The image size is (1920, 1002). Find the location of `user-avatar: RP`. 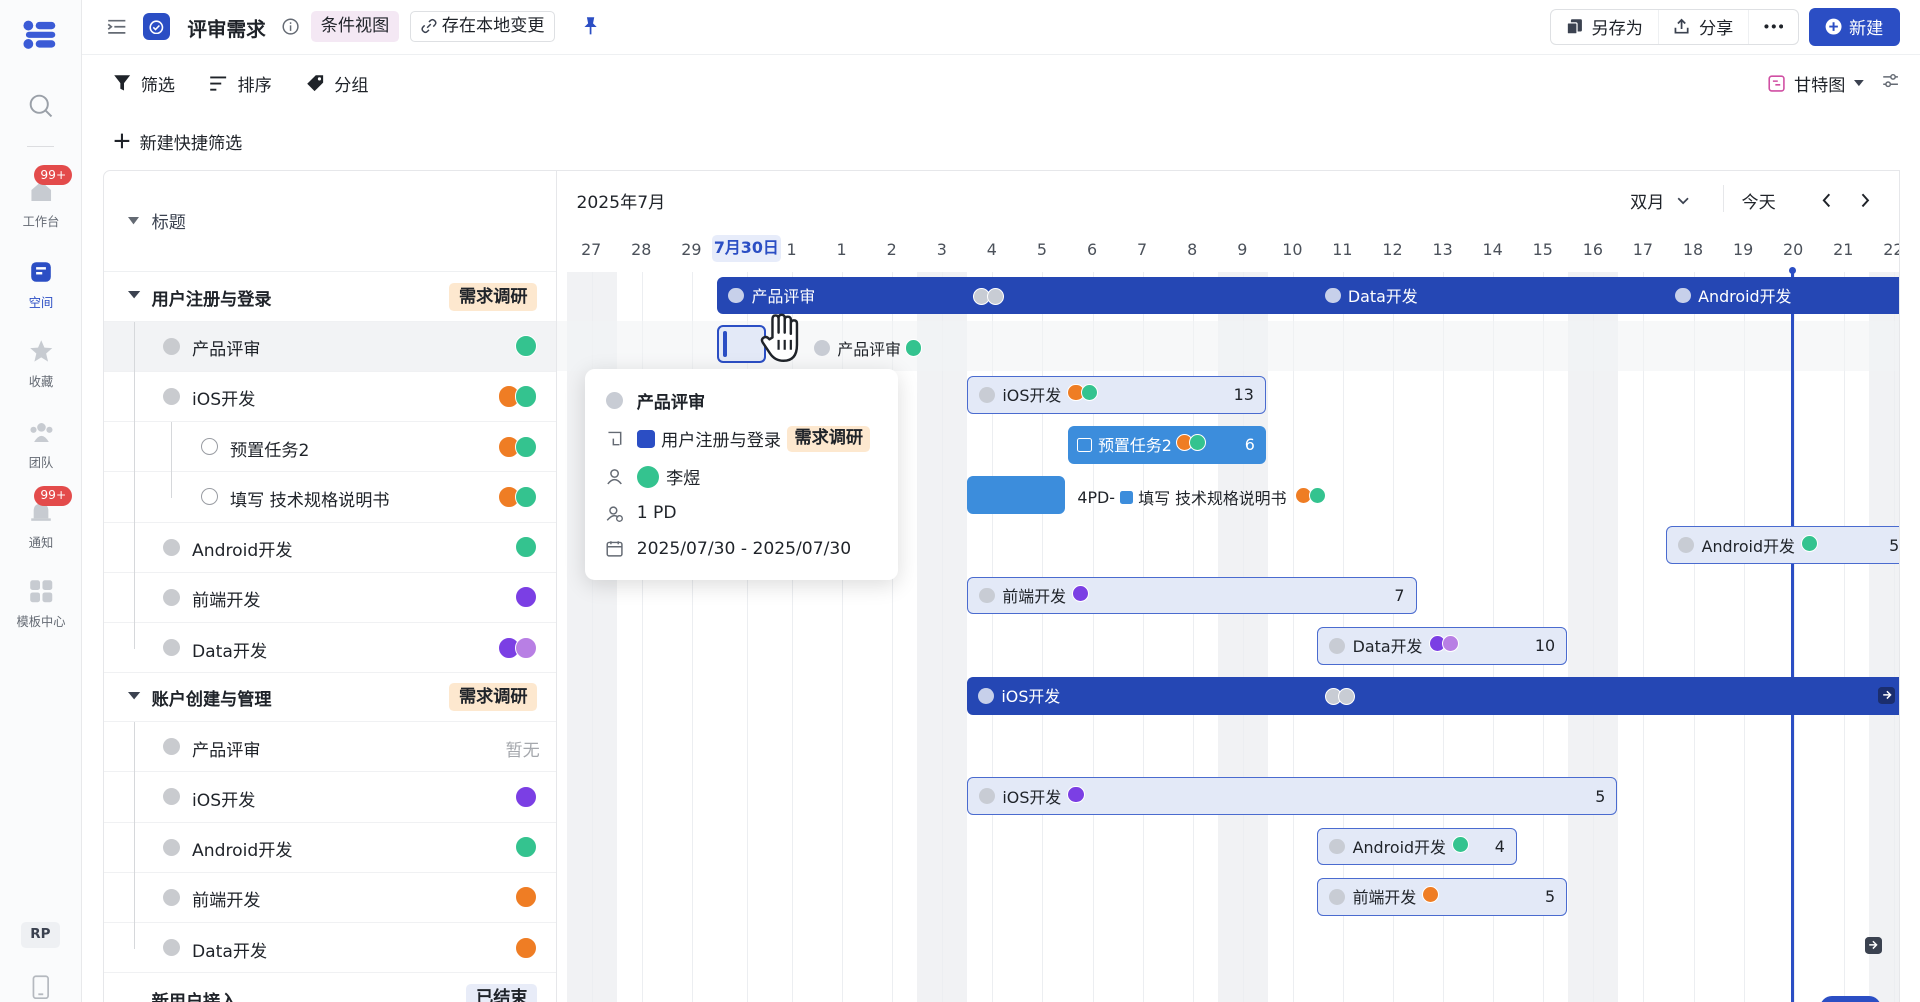

user-avatar: RP is located at coordinates (40, 935).